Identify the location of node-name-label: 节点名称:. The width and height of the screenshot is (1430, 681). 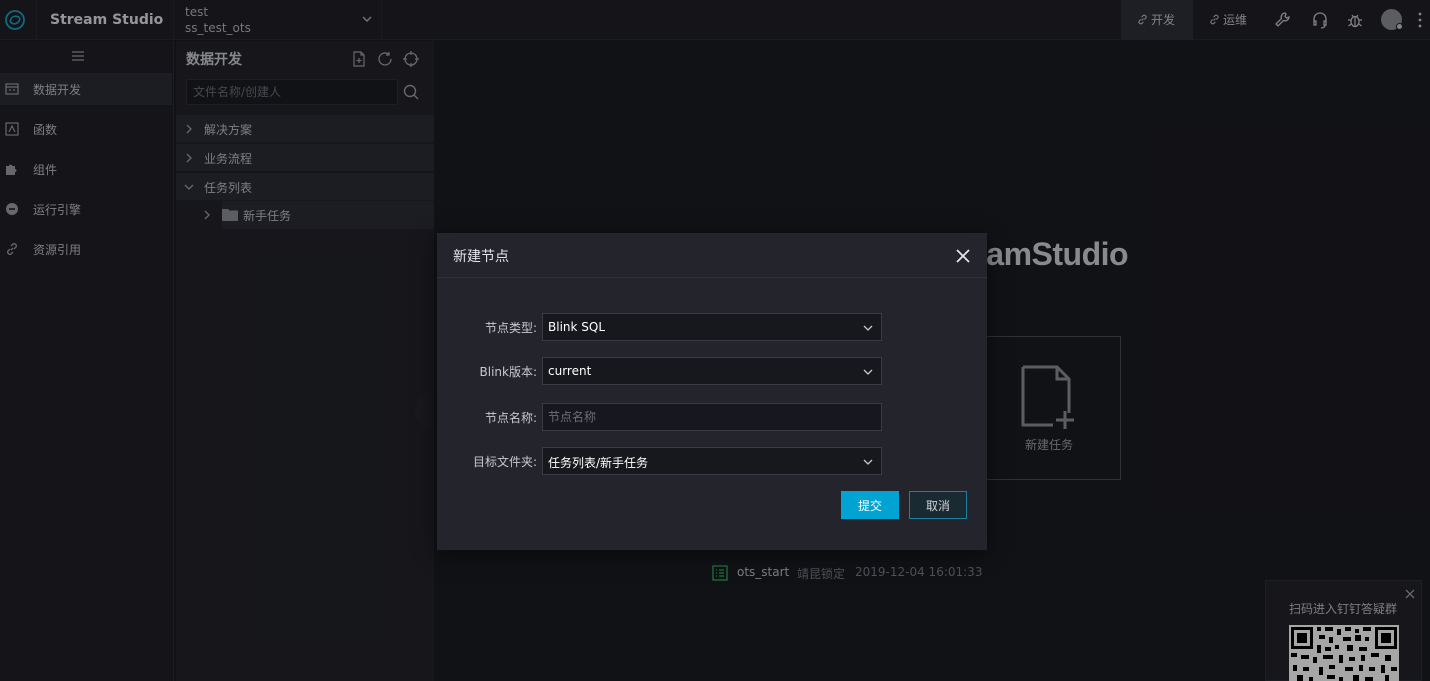
(510, 418).